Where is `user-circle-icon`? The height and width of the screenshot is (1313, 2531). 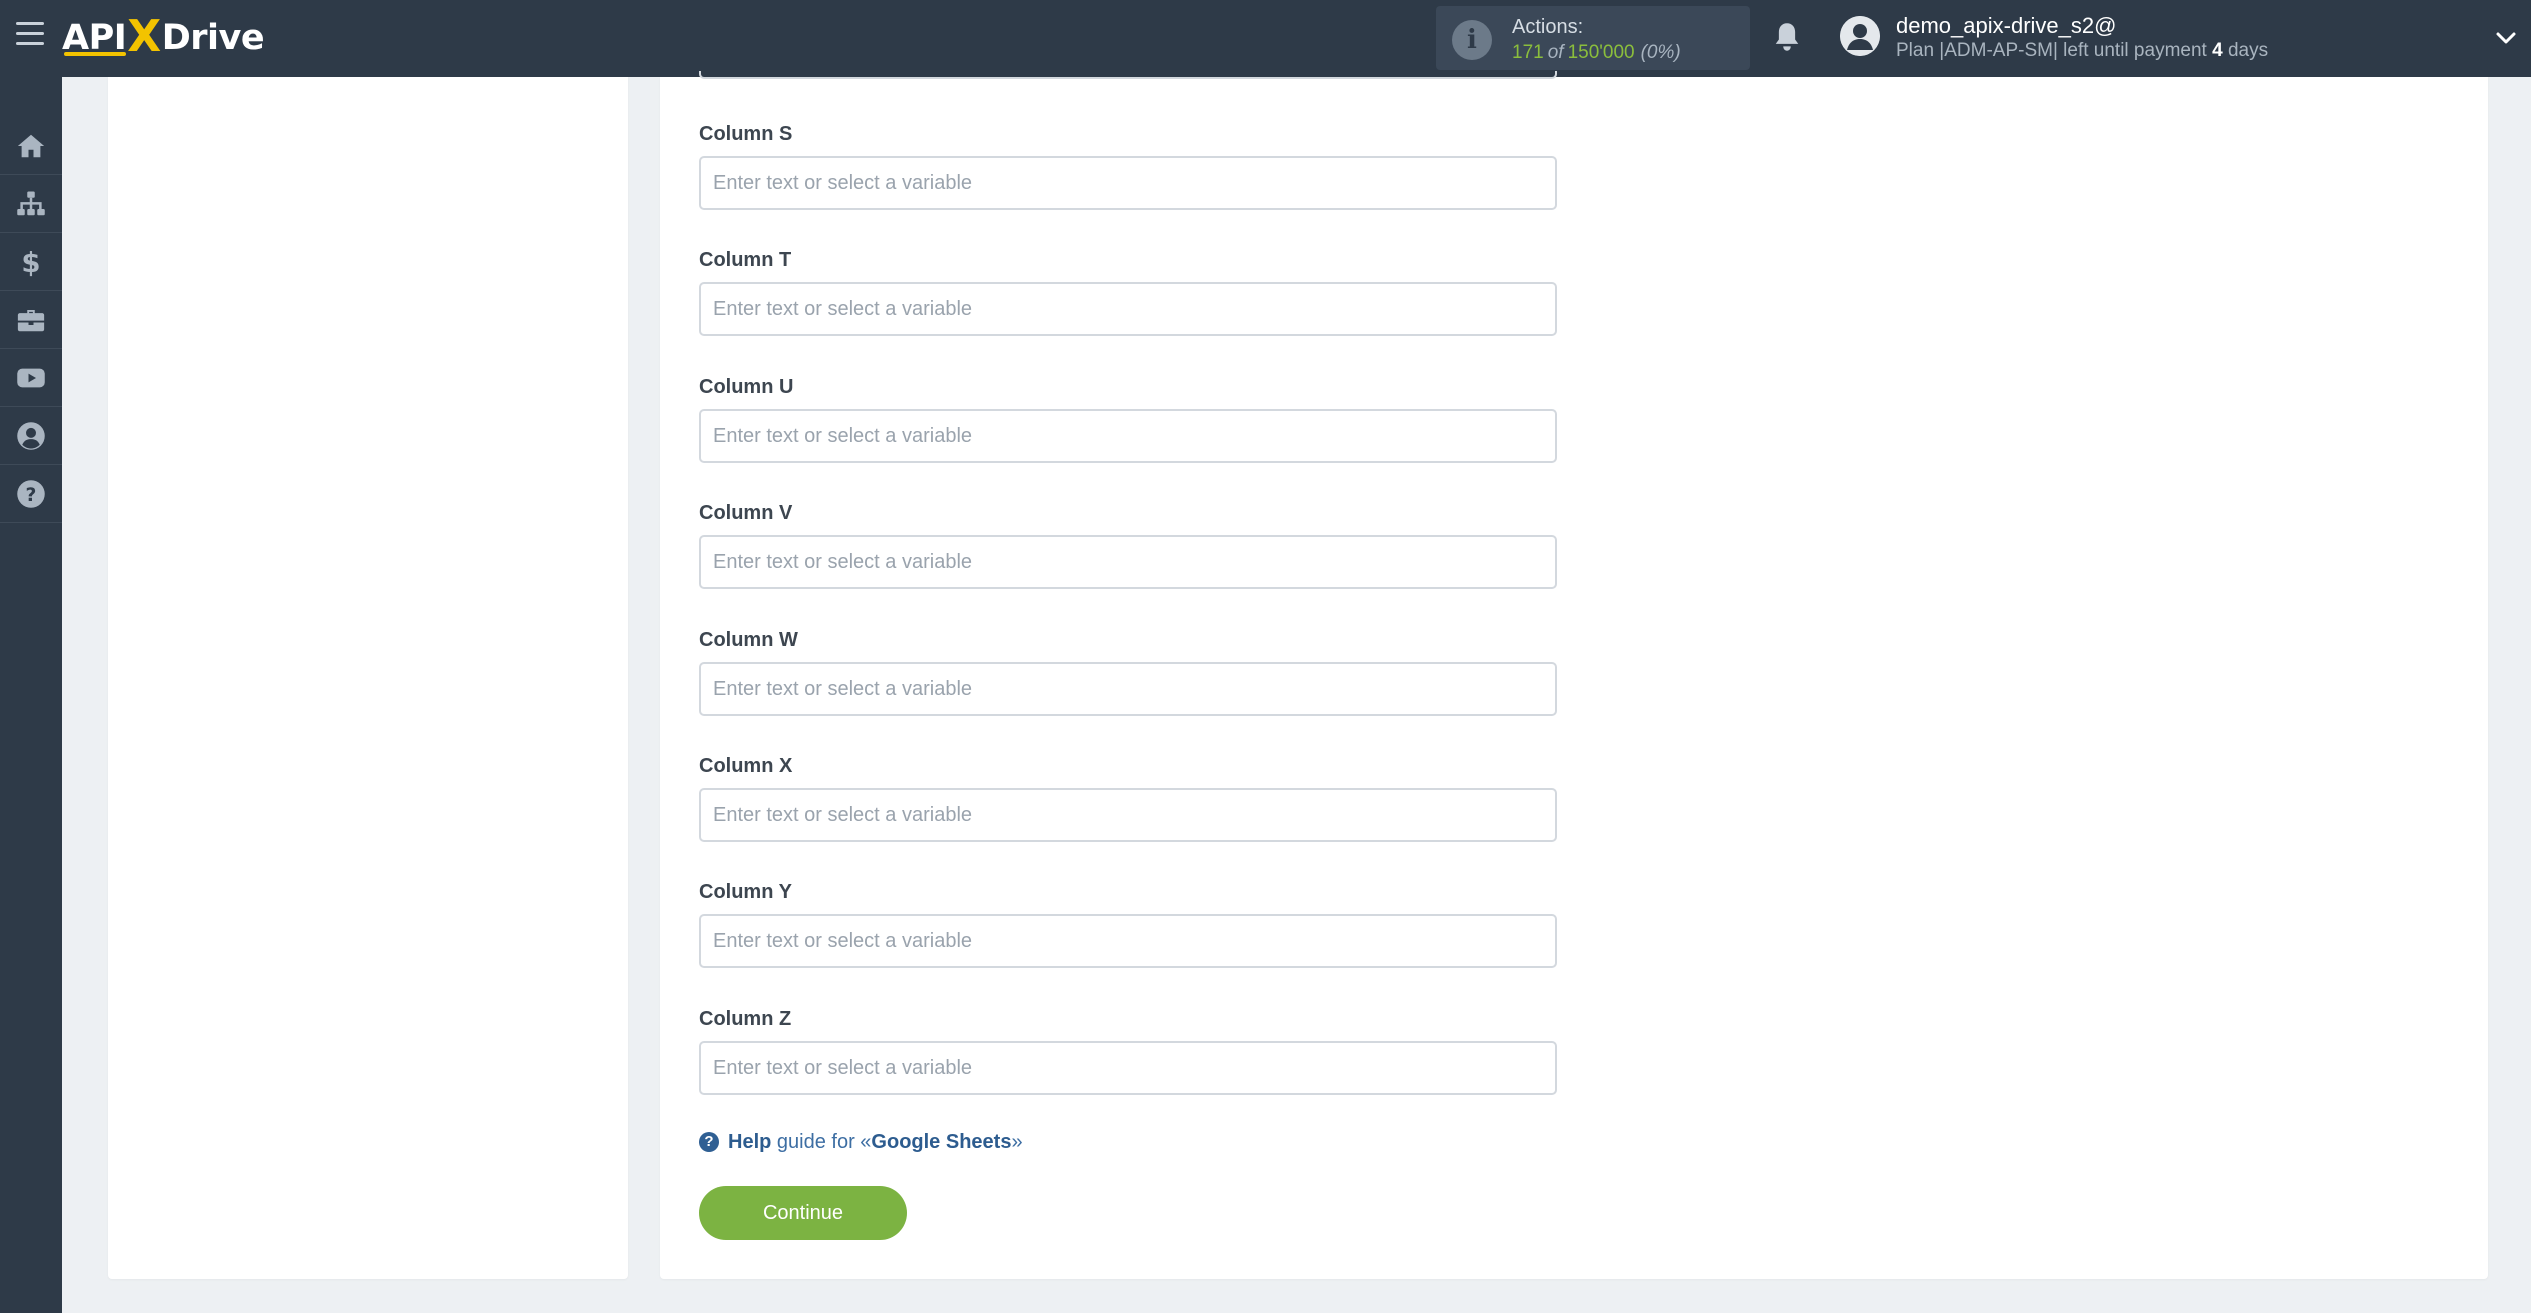
user-circle-icon is located at coordinates (31, 435).